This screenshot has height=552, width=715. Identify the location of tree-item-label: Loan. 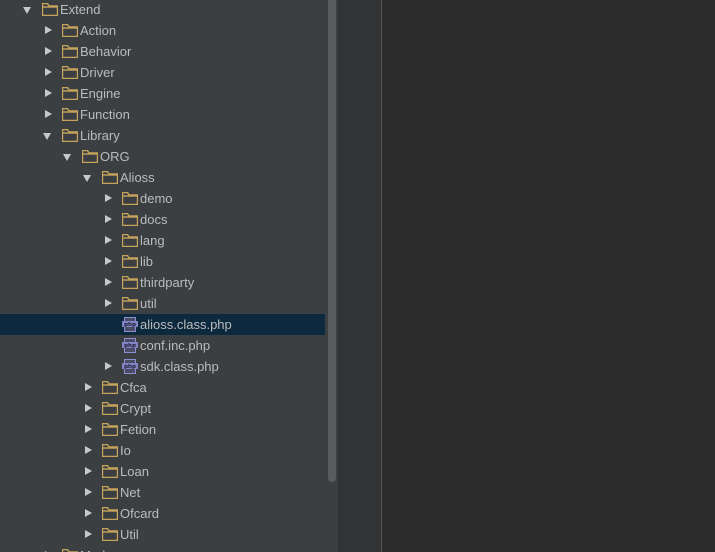
(134, 471).